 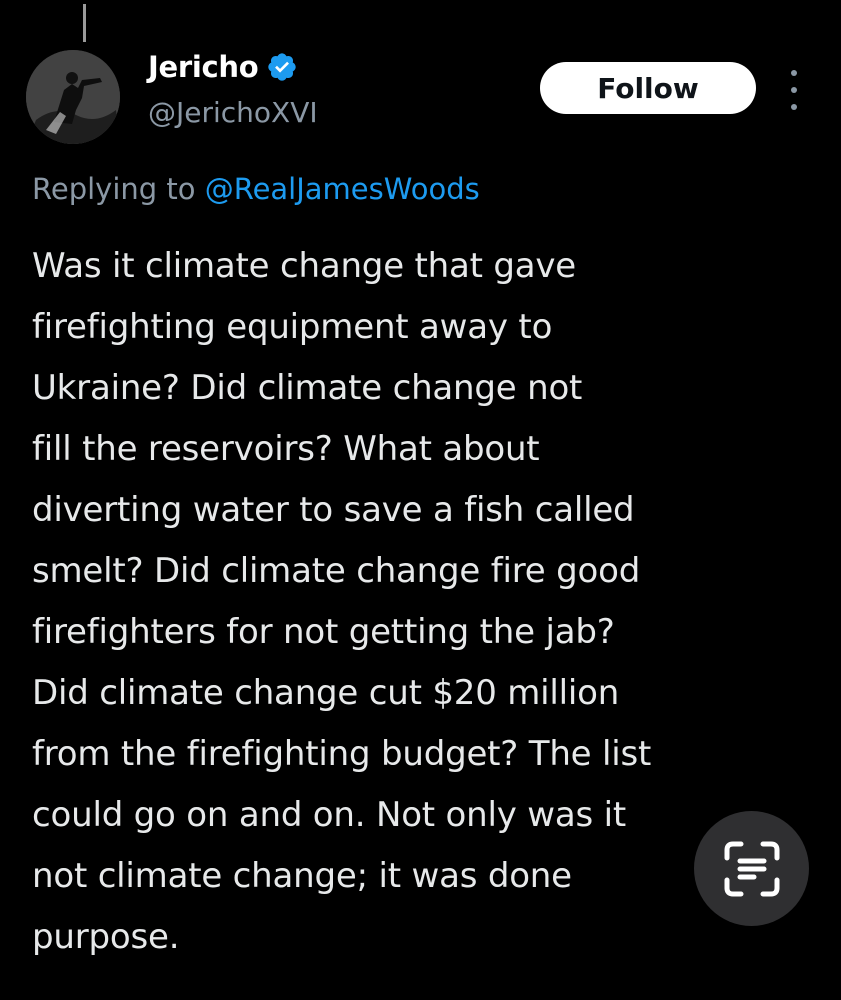 What do you see at coordinates (329, 815) in the screenshot?
I see `tweet-line: could go on and on. Not only was it` at bounding box center [329, 815].